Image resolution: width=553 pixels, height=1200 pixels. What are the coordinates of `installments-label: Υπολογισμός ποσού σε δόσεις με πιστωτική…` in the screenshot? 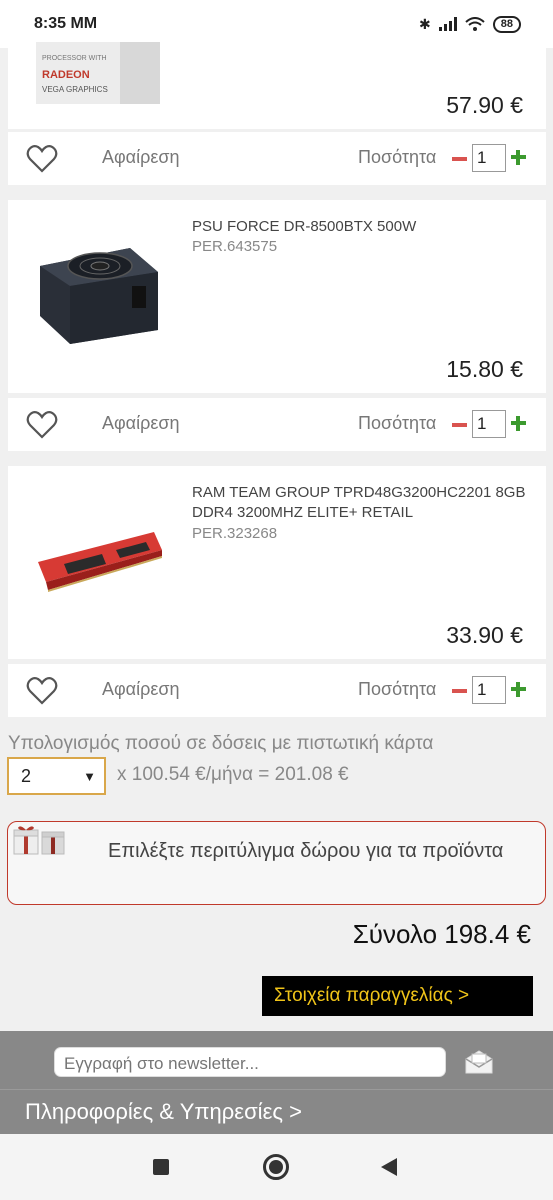 It's located at (221, 743).